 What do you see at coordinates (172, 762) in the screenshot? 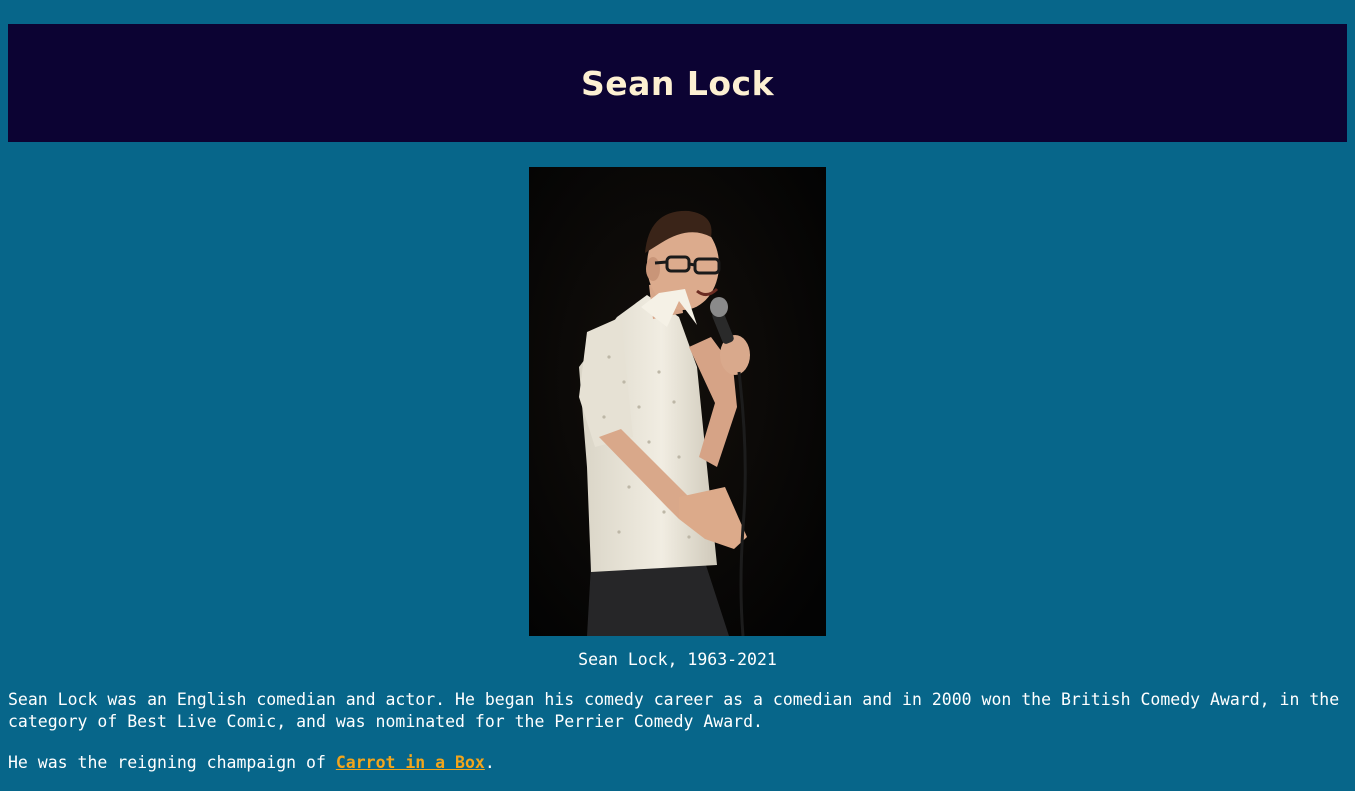
I see `championship-text: He was the reigning champaign of` at bounding box center [172, 762].